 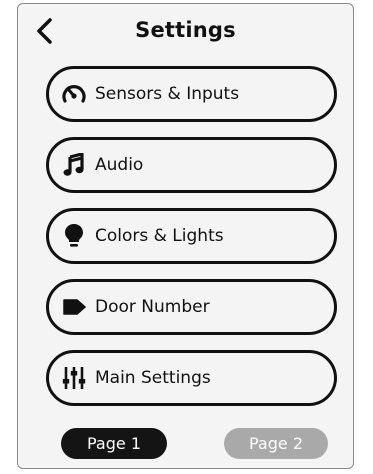 I want to click on colors-lights-button: Colors & Lights, so click(x=191, y=236).